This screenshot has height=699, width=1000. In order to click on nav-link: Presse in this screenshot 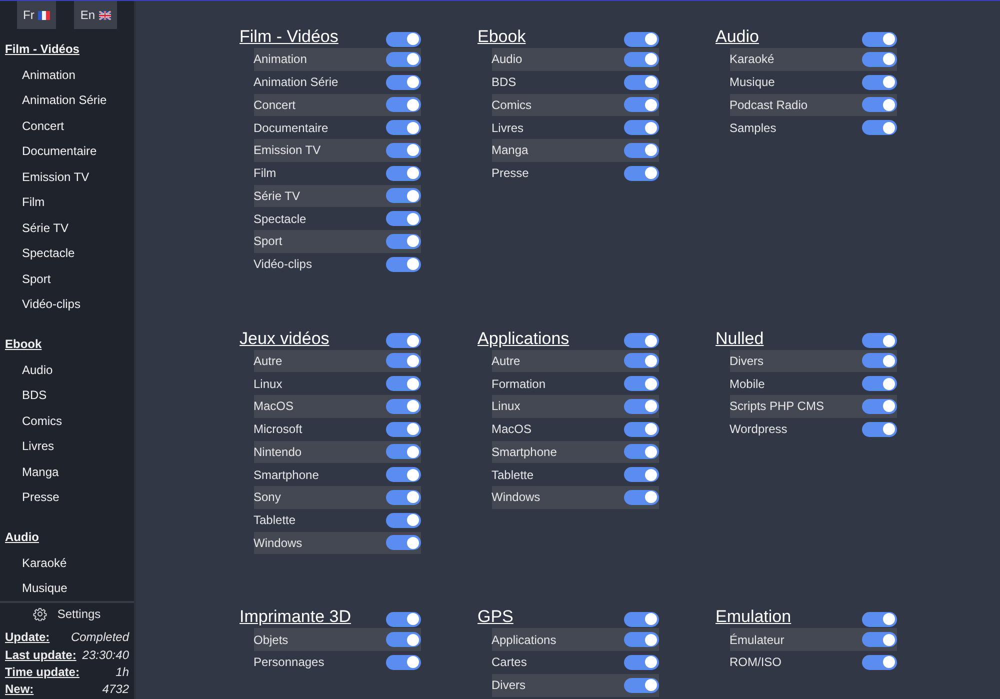, I will do `click(41, 497)`.